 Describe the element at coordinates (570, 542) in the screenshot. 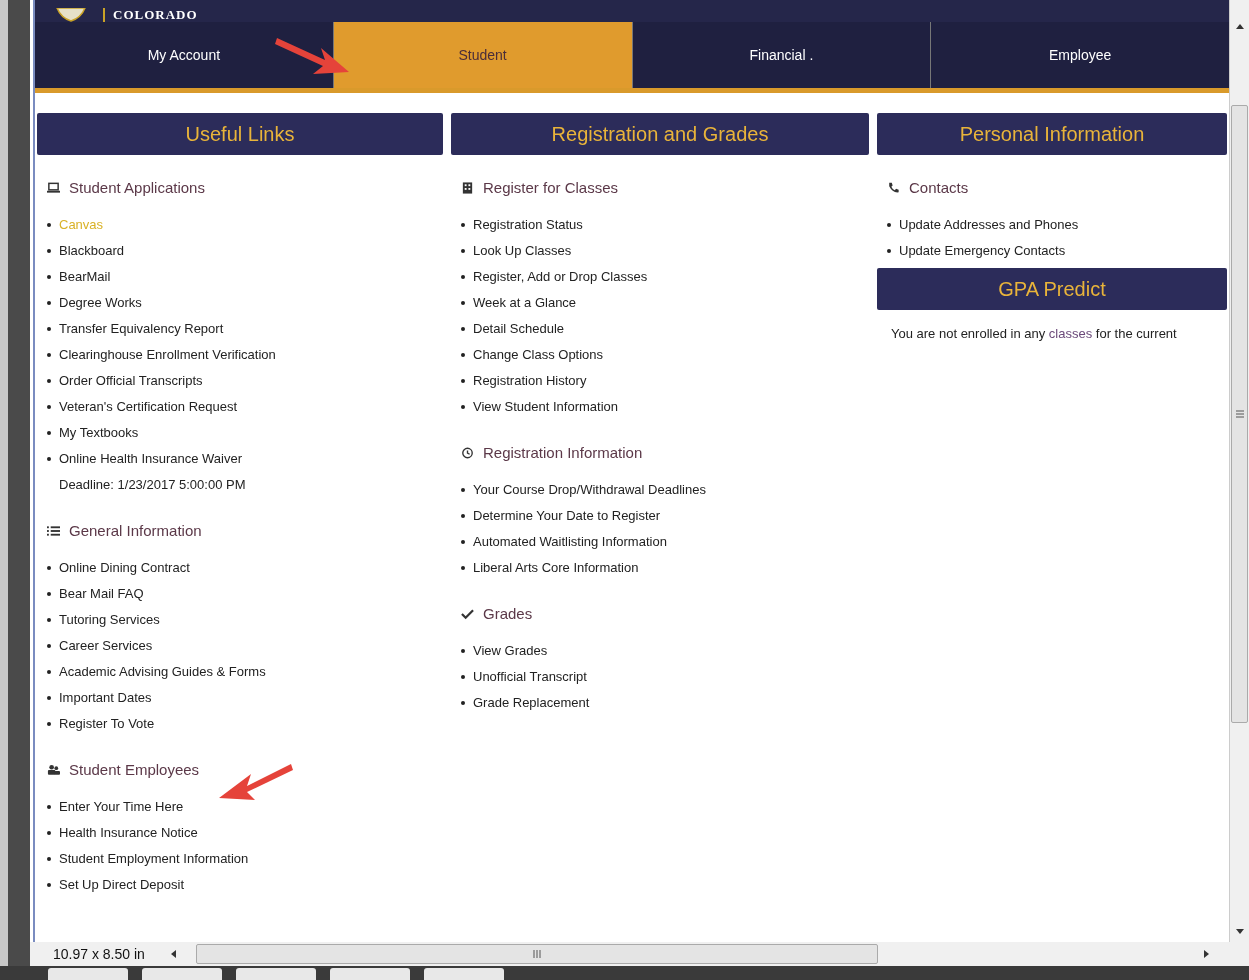

I see `link-item: Automated Waitlisting Information` at that location.